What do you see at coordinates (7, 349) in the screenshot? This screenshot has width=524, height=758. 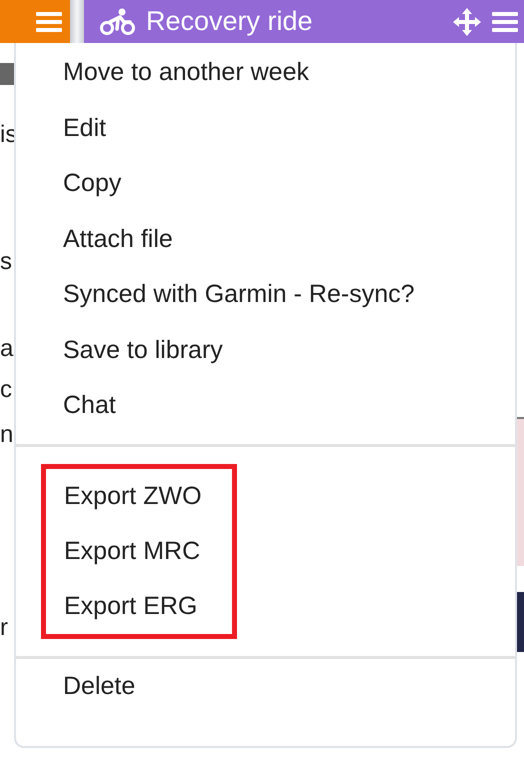 I see `description-text: a` at bounding box center [7, 349].